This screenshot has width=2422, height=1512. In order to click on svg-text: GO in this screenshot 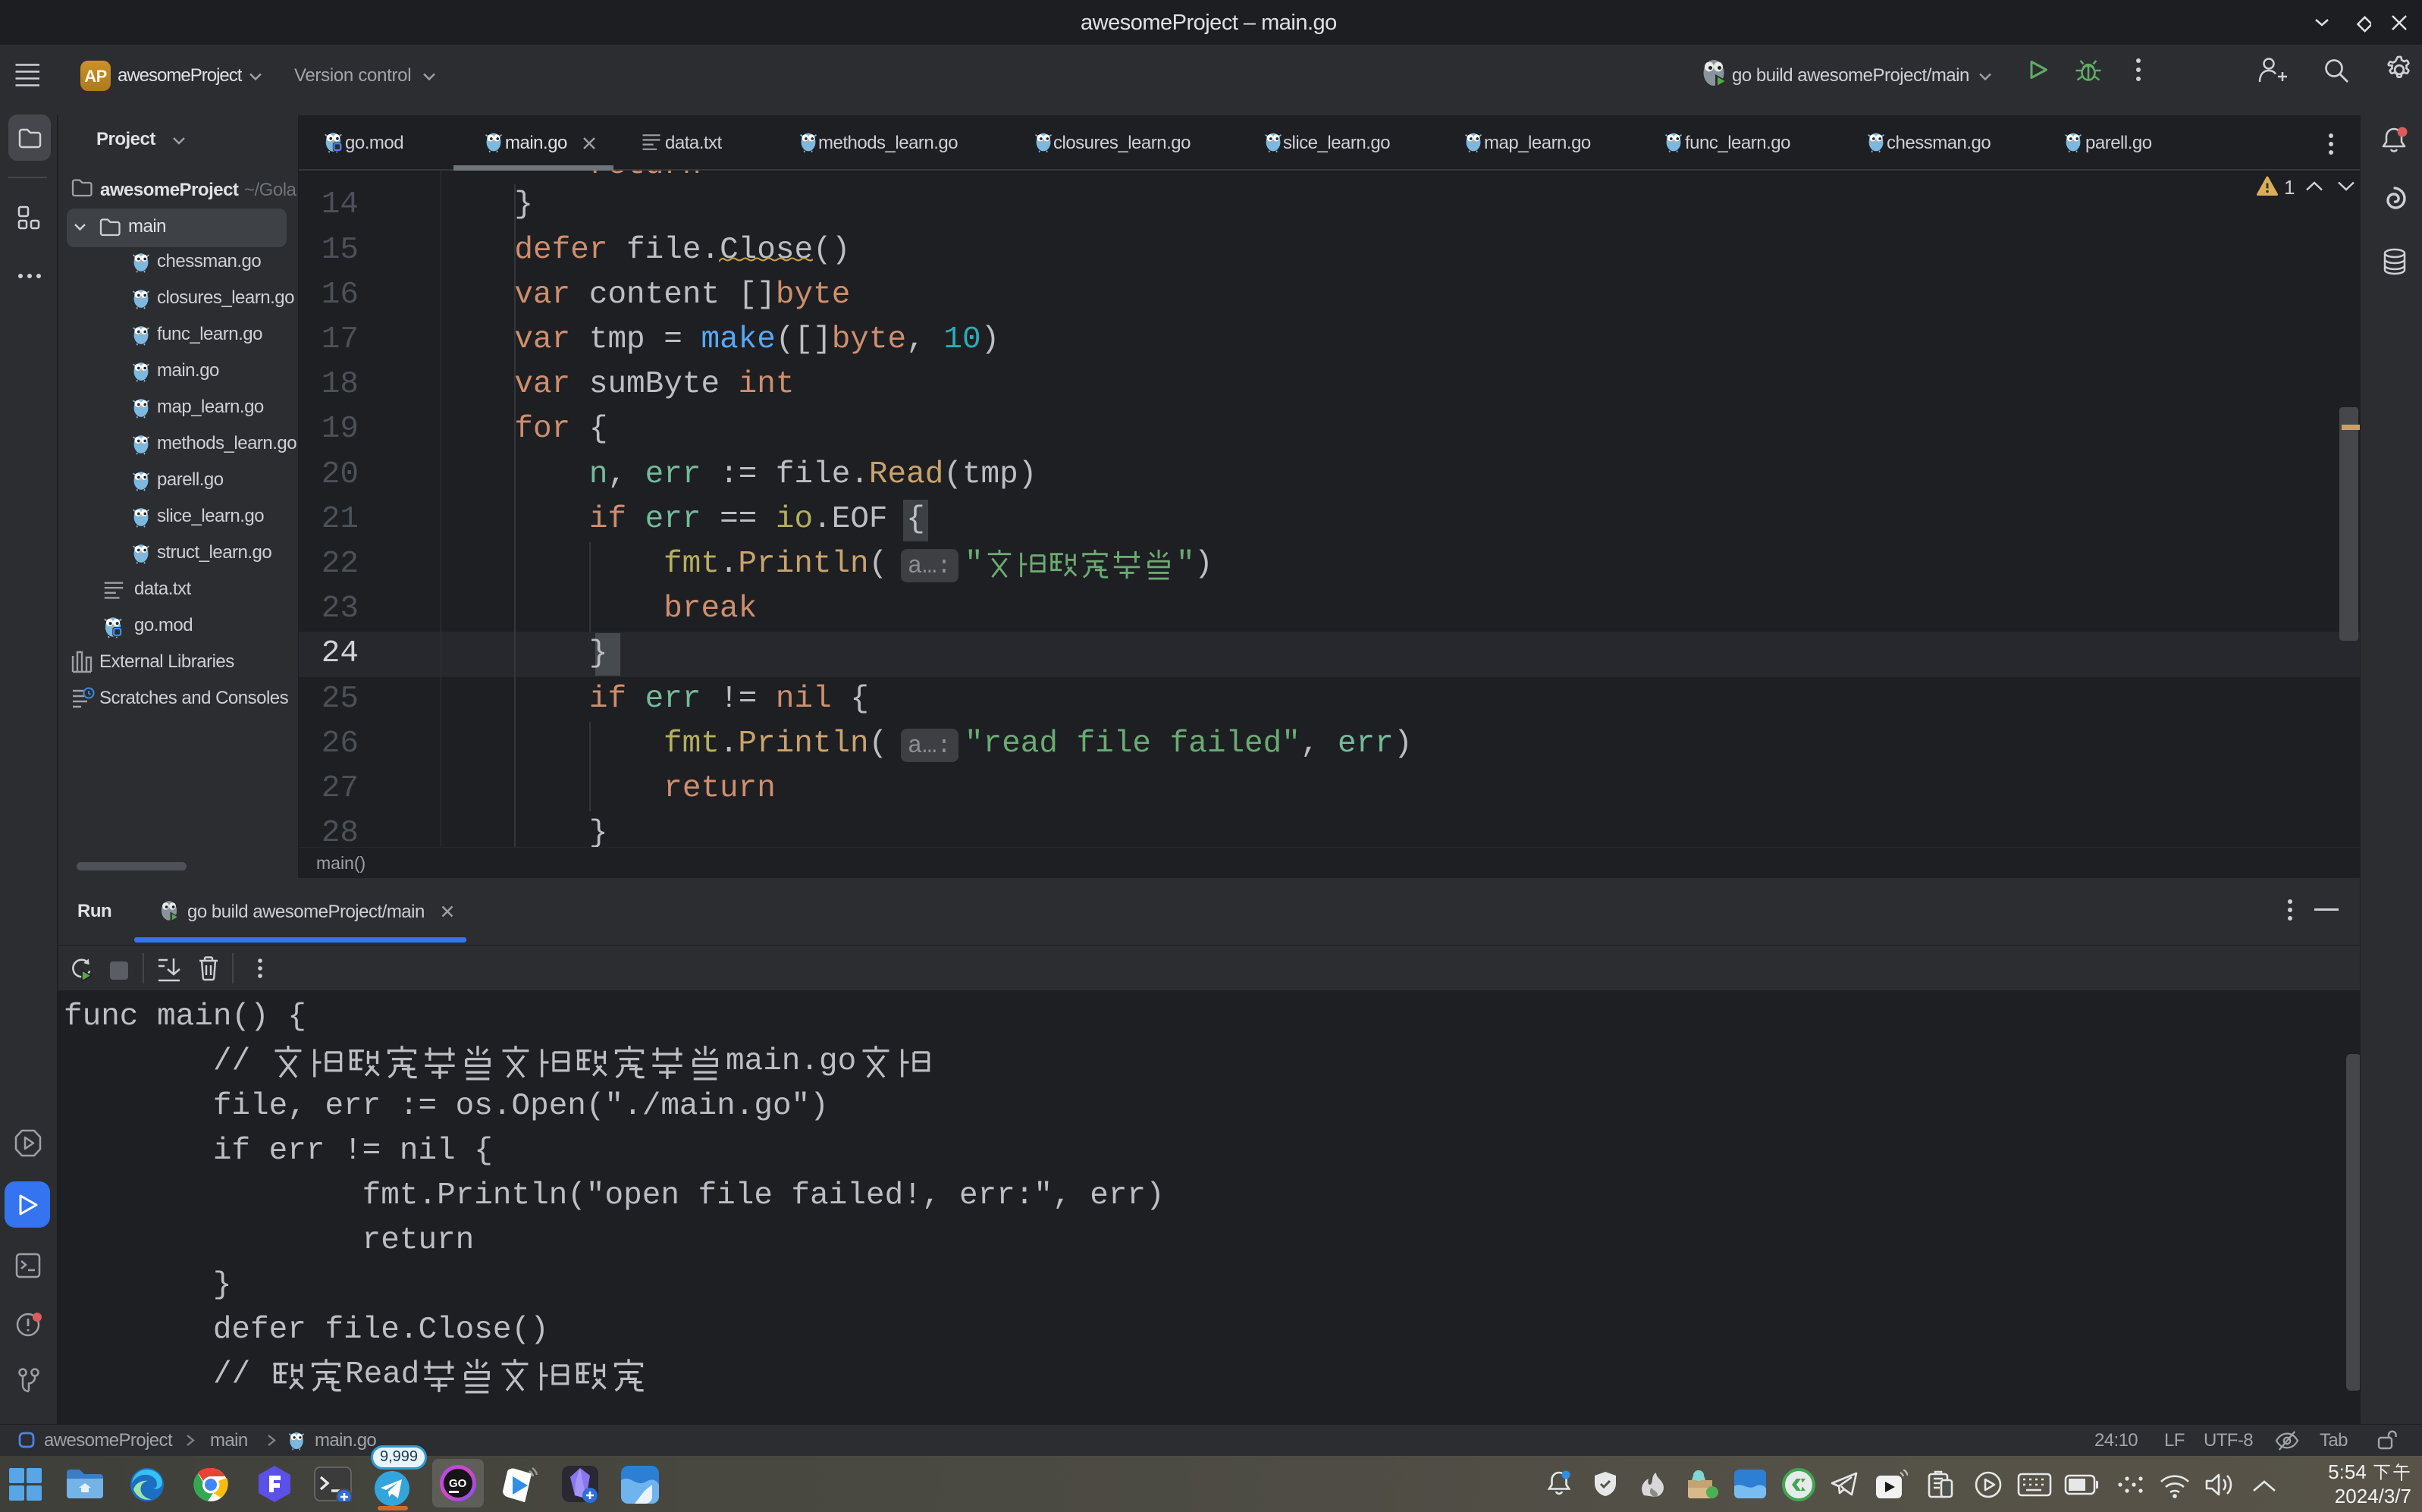, I will do `click(458, 1483)`.